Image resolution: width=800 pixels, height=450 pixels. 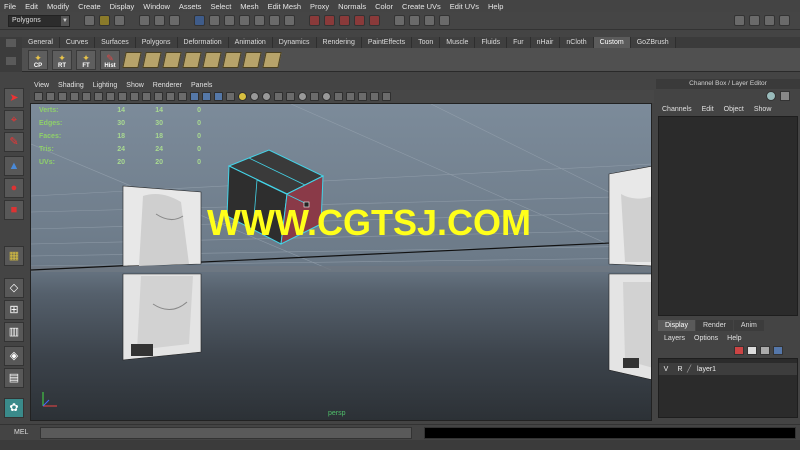 What do you see at coordinates (105, 85) in the screenshot?
I see `panel-menu-lighting: Lighting` at bounding box center [105, 85].